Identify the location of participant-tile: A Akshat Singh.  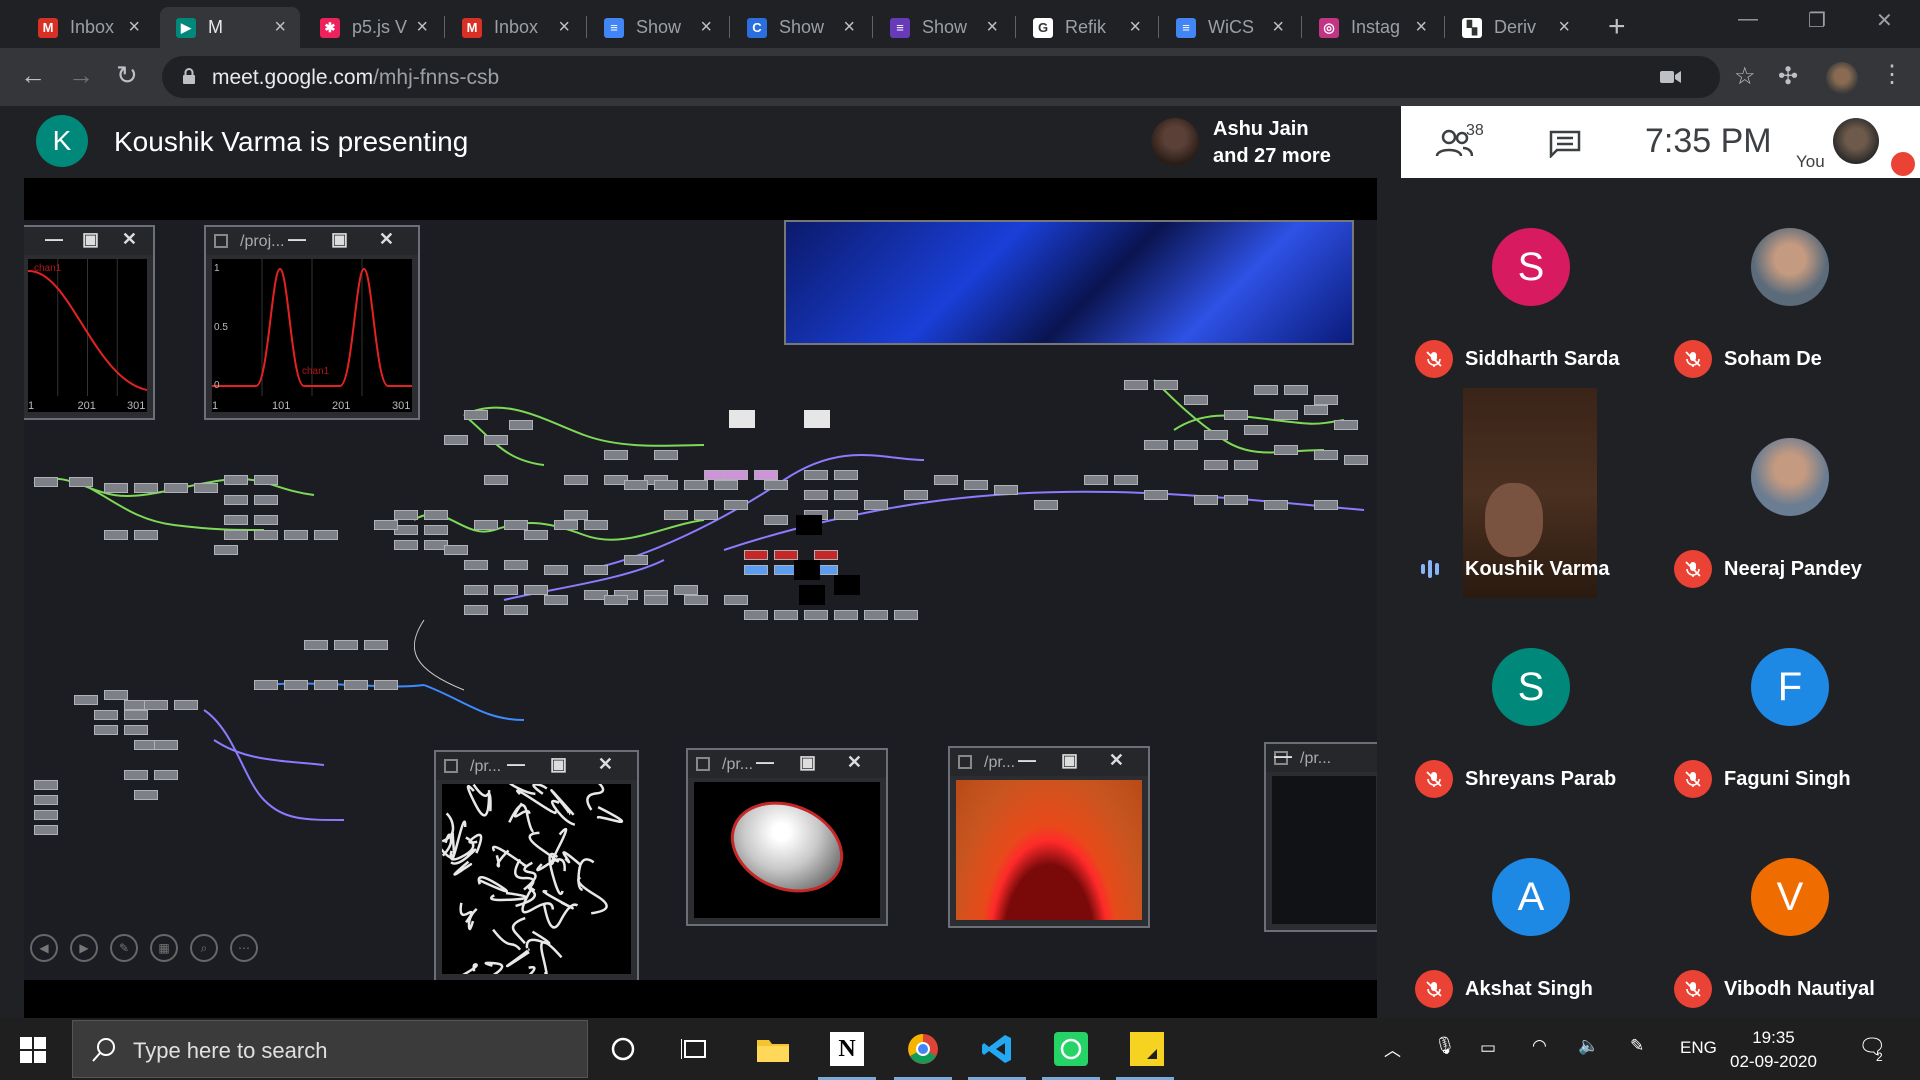
(1530, 913).